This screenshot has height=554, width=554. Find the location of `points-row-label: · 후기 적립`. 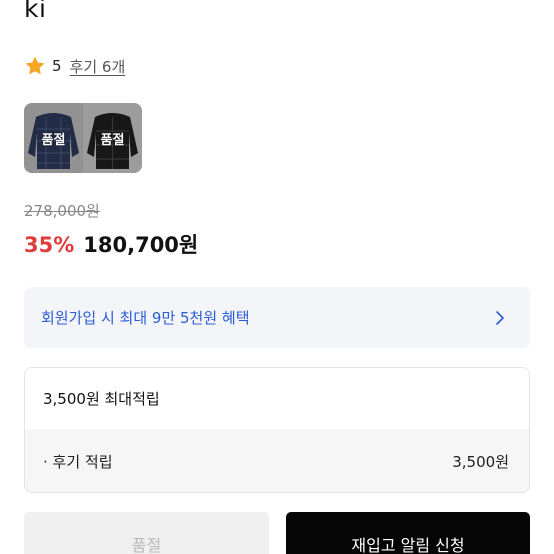

points-row-label: · 후기 적립 is located at coordinates (78, 461).